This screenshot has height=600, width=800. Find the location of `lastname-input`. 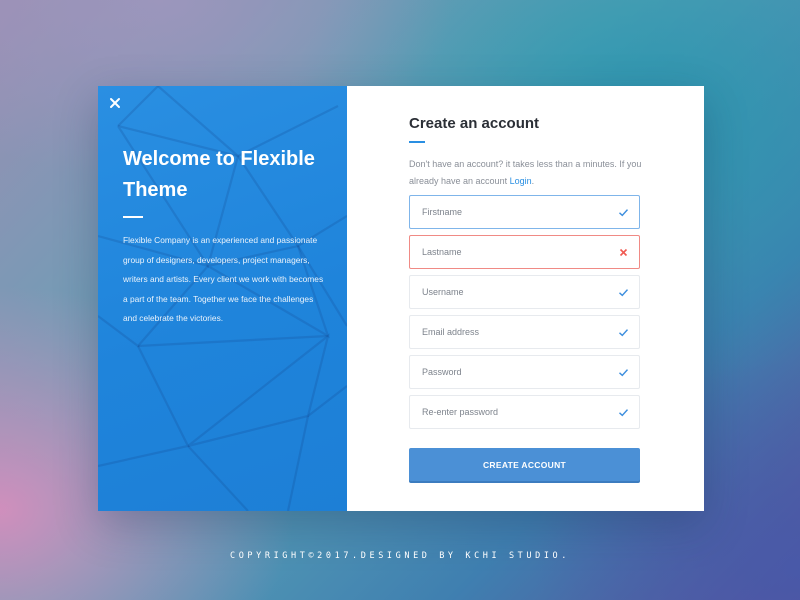

lastname-input is located at coordinates (524, 252).